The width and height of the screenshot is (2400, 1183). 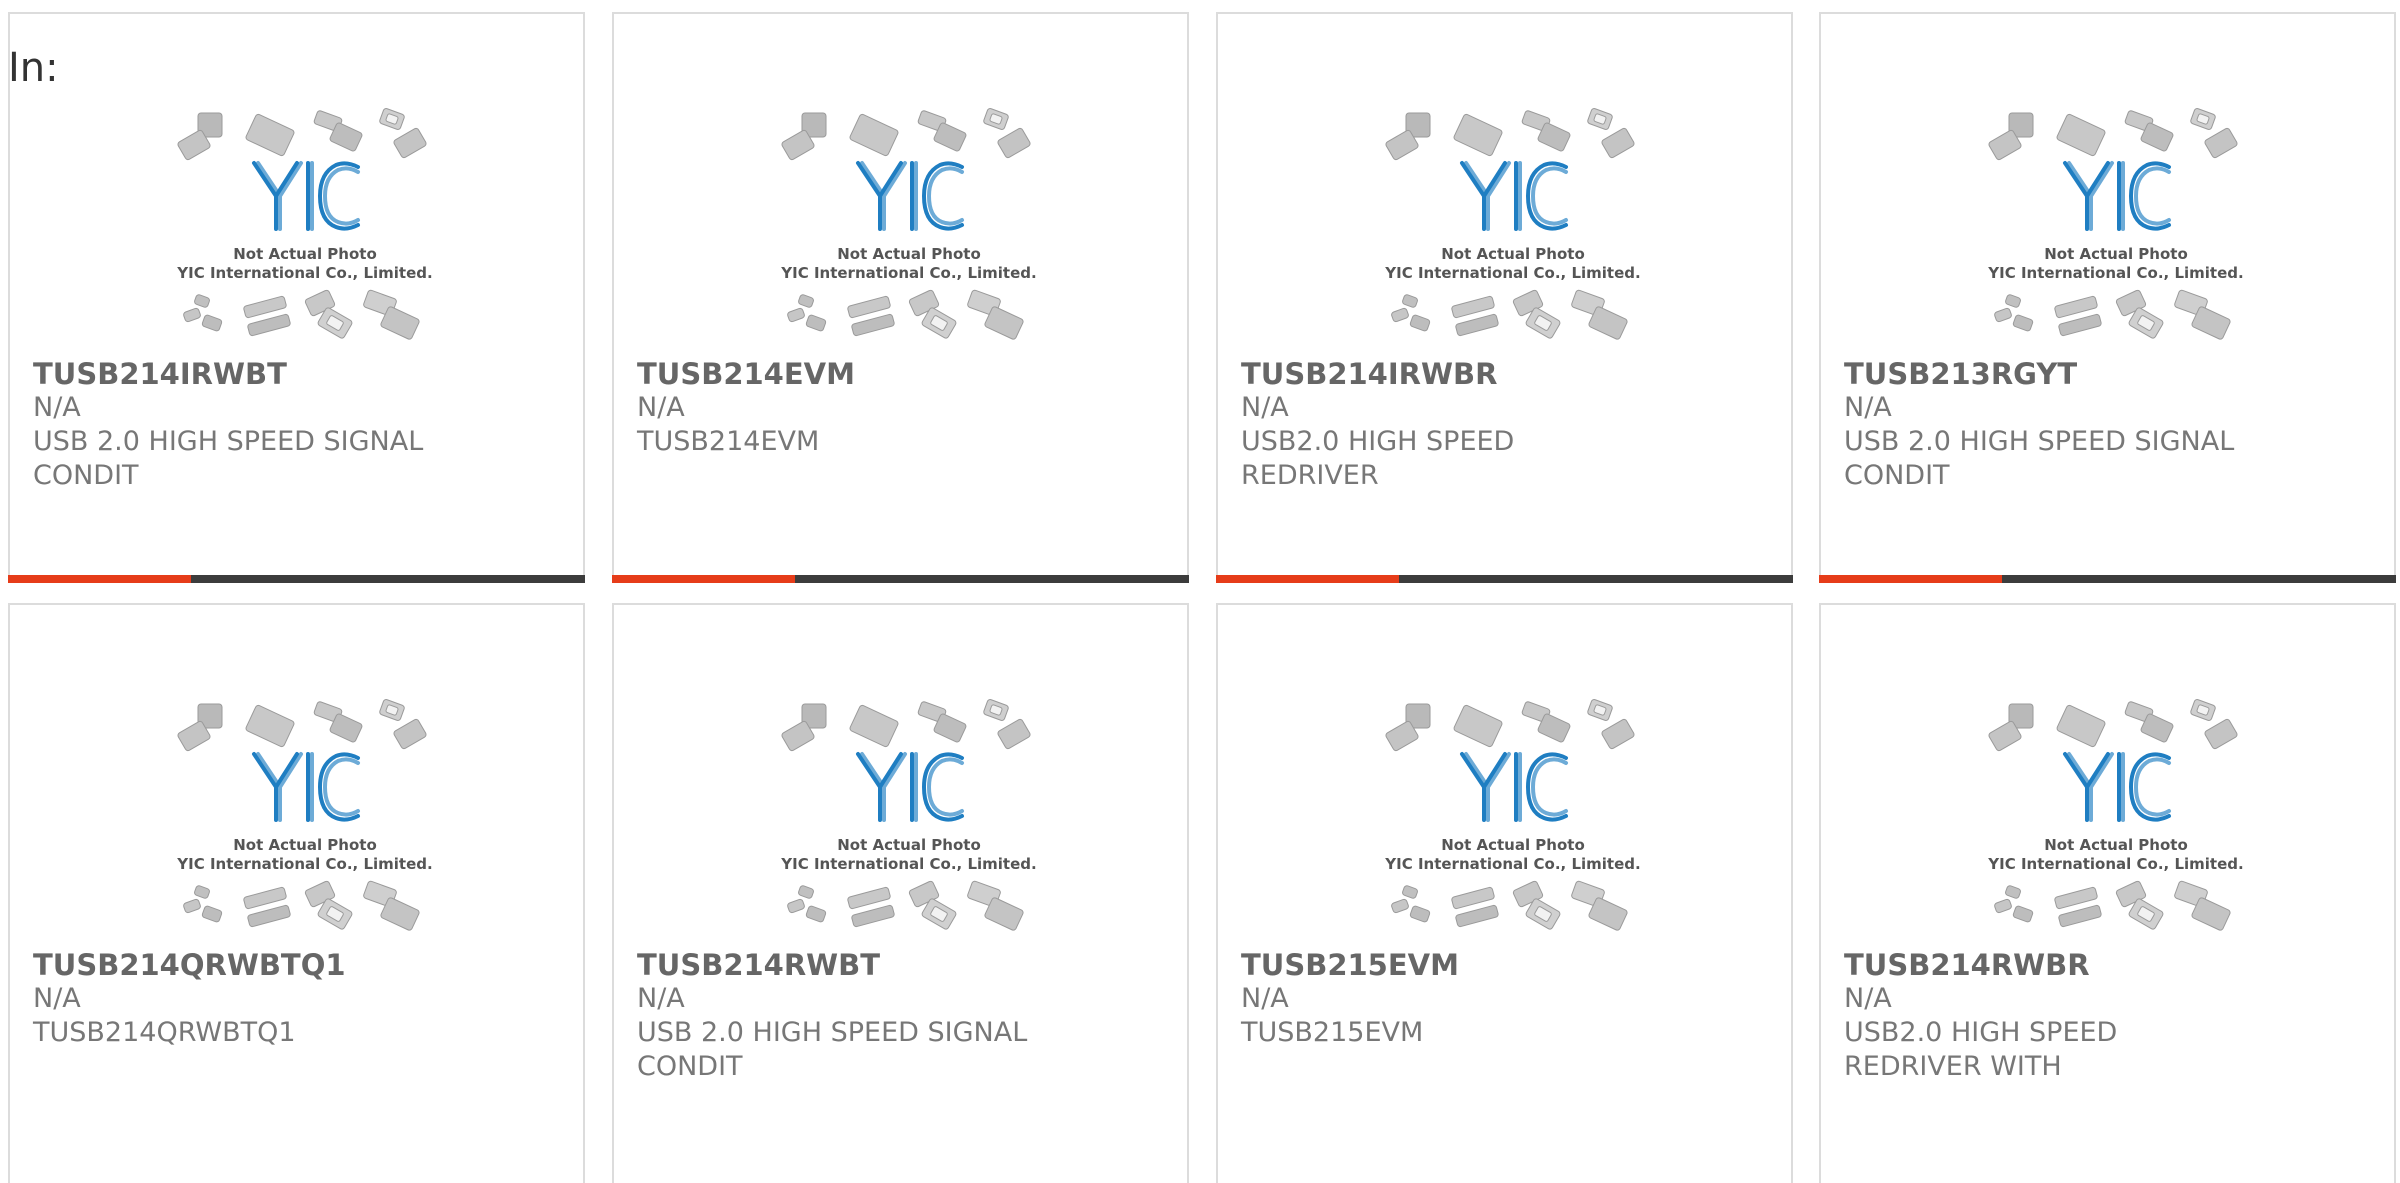 I want to click on product-name: TUSB213RGYT, so click(x=1960, y=374).